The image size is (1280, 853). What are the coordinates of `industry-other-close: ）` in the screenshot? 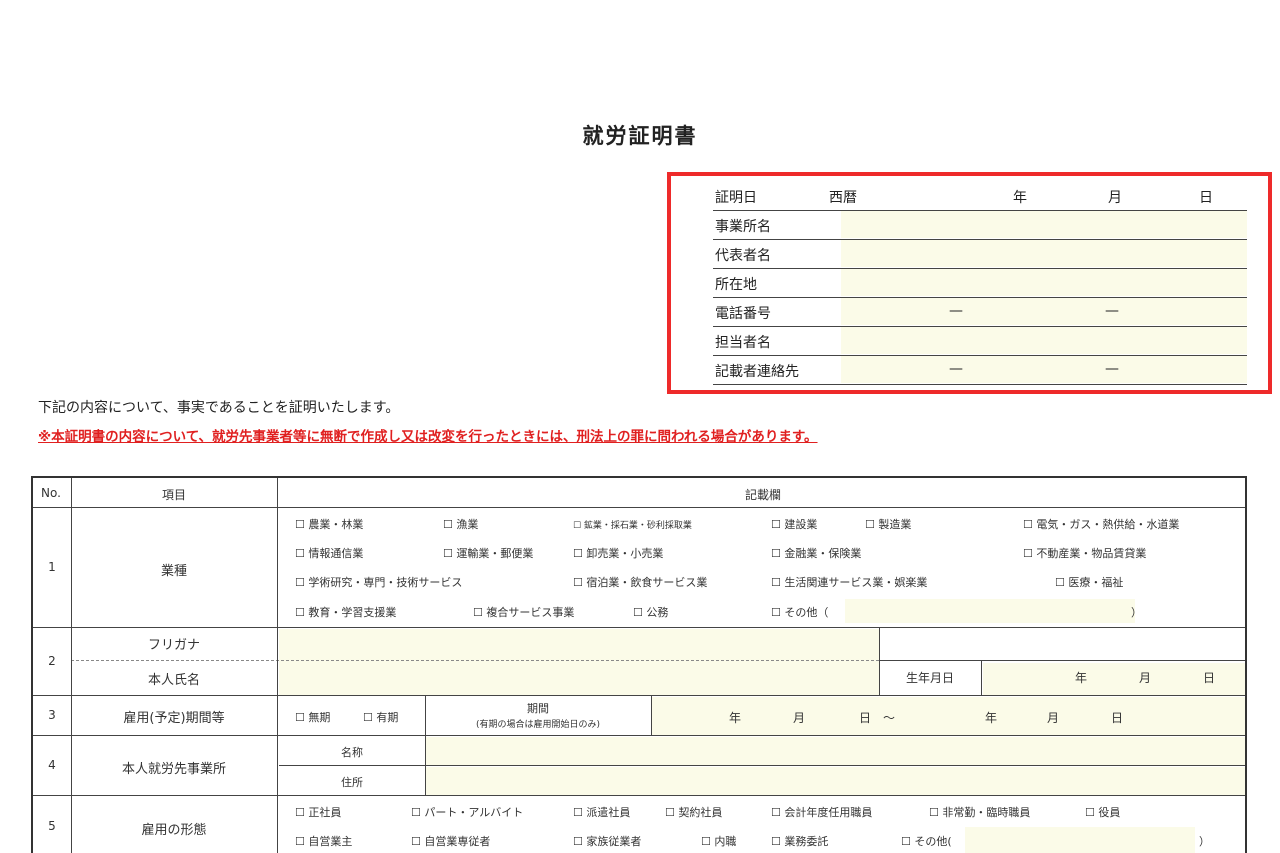 It's located at (1136, 612).